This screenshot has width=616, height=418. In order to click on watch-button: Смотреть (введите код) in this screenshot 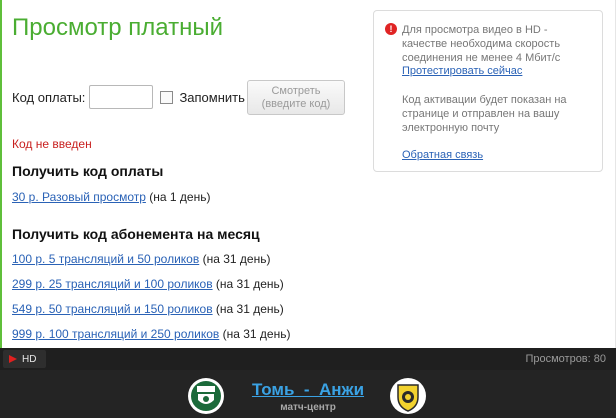, I will do `click(296, 97)`.